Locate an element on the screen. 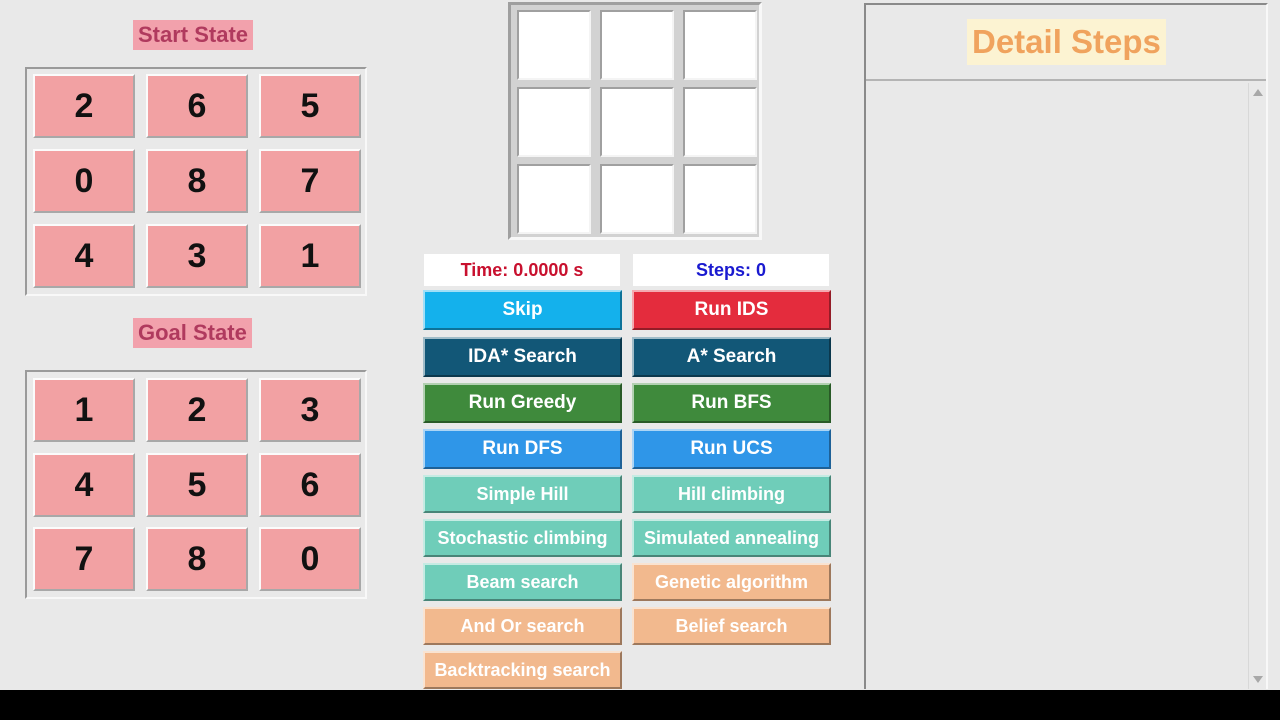 The width and height of the screenshot is (1280, 720). start-tile: 8 is located at coordinates (197, 181).